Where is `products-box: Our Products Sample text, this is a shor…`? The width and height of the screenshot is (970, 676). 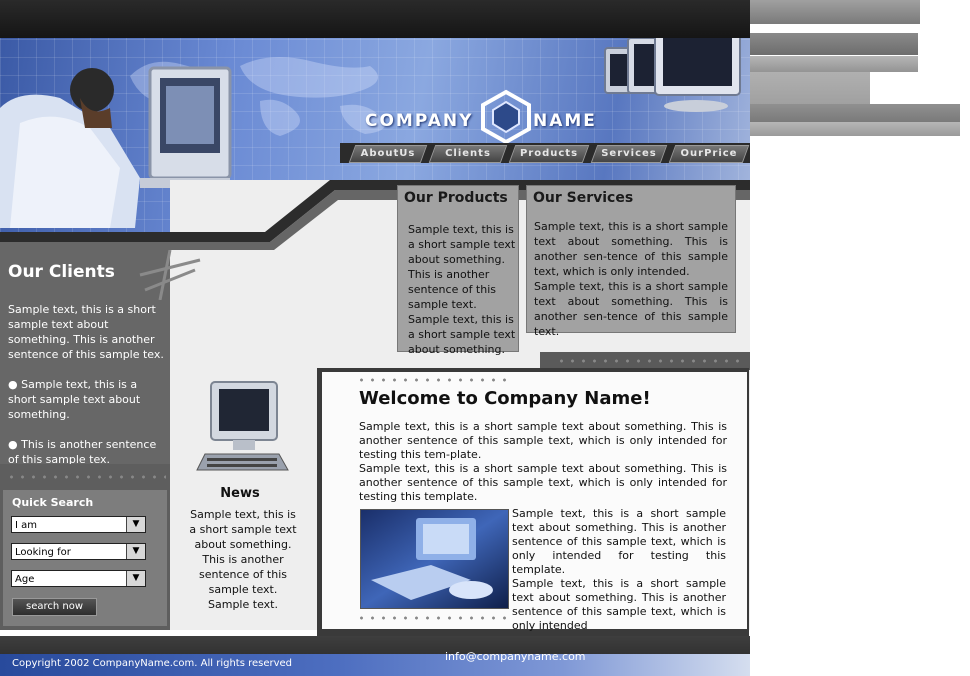 products-box: Our Products Sample text, this is a shor… is located at coordinates (458, 270).